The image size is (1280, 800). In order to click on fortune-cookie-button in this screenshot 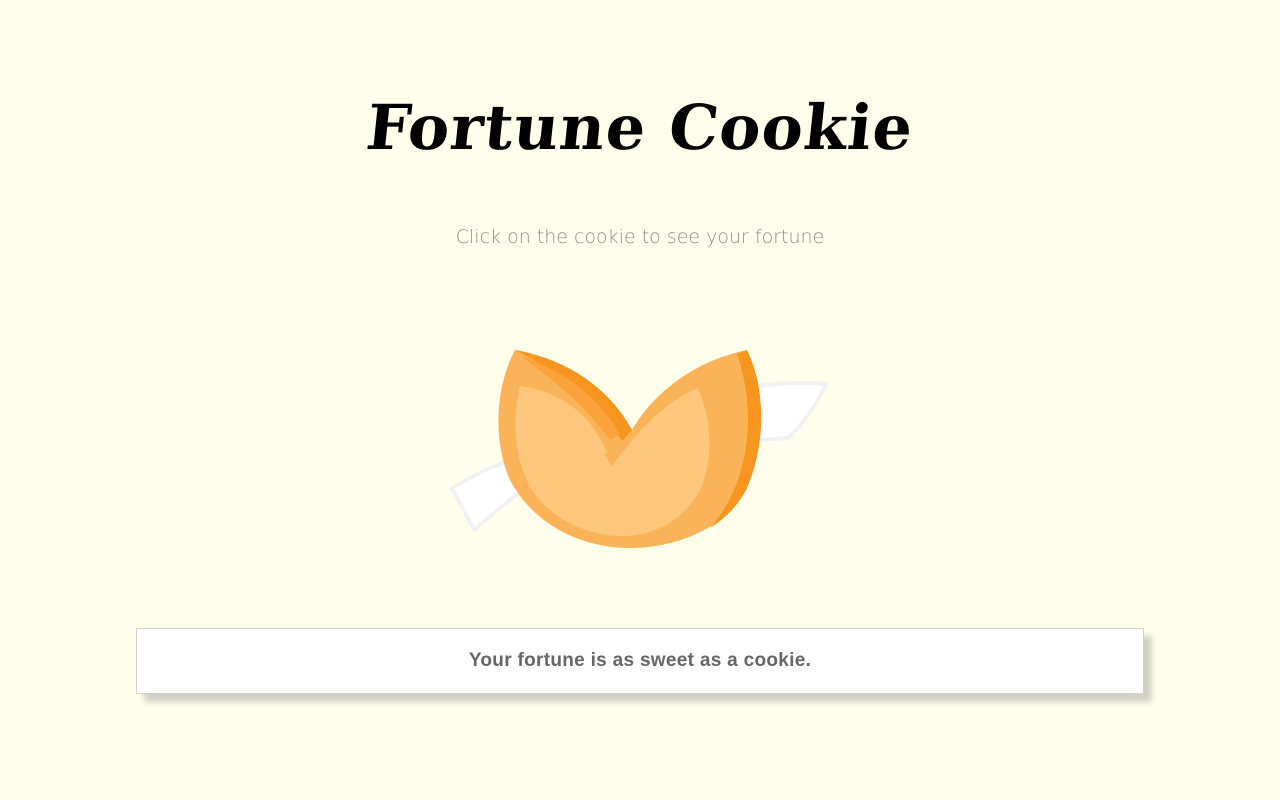, I will do `click(640, 445)`.